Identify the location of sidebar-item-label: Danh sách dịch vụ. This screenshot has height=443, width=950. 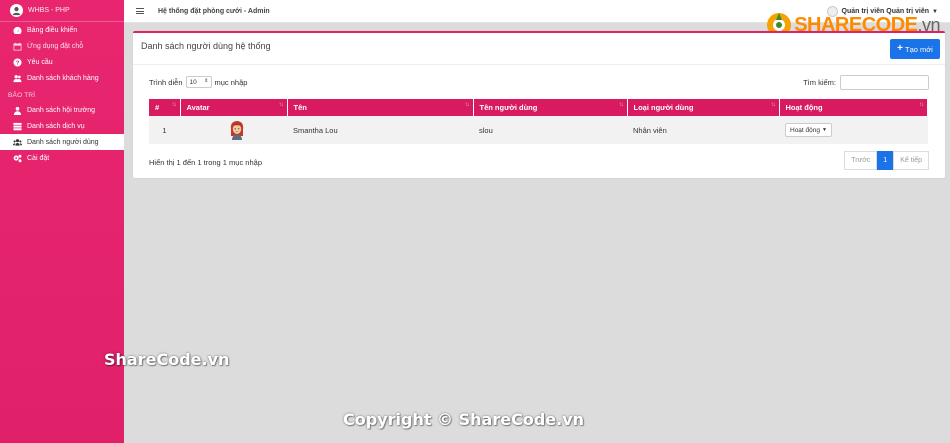
(56, 126).